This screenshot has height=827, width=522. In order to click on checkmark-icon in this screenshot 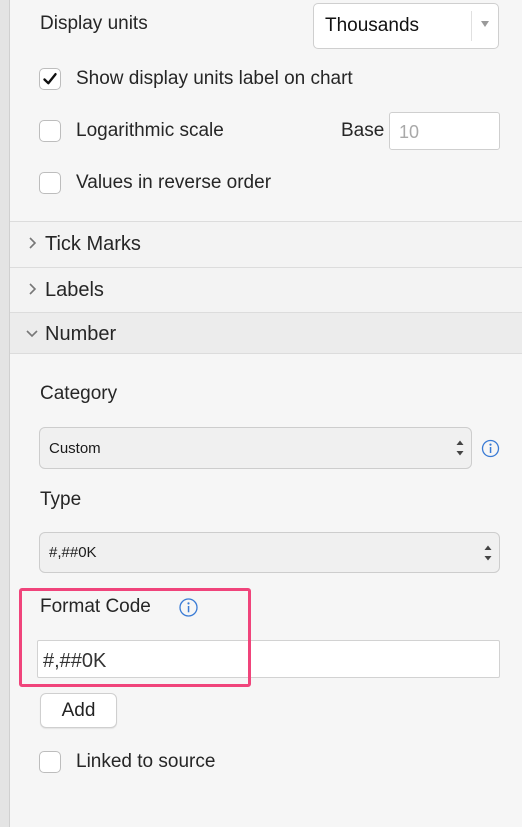, I will do `click(50, 79)`.